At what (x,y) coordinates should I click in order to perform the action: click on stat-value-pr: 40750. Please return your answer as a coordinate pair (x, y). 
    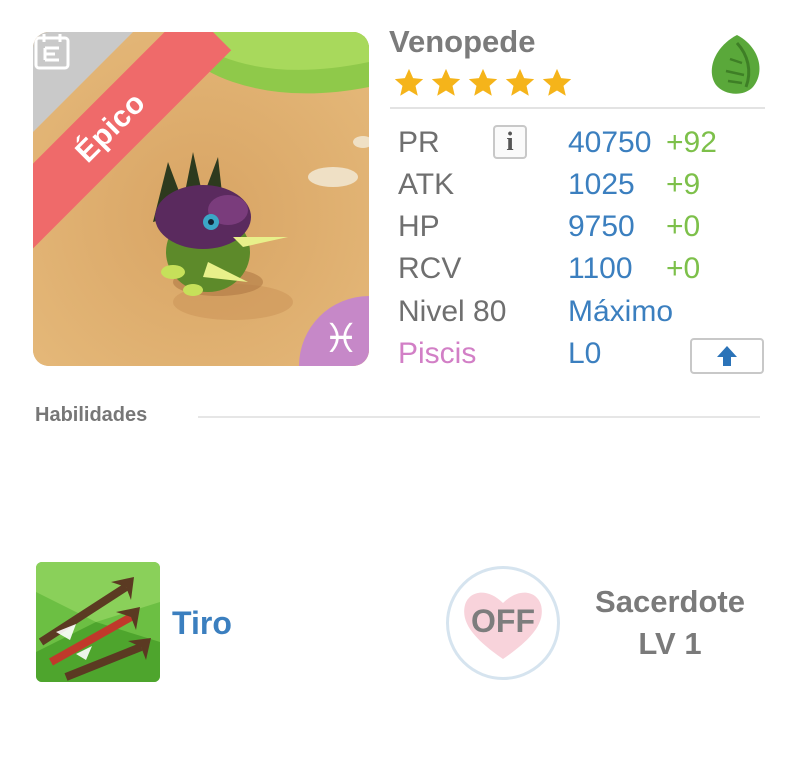
    Looking at the image, I should click on (610, 142).